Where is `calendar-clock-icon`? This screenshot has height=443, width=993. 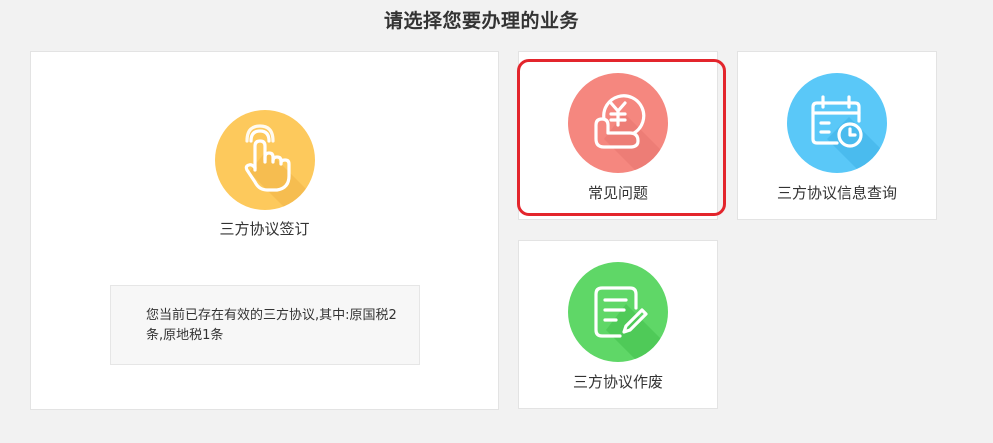
calendar-clock-icon is located at coordinates (837, 123).